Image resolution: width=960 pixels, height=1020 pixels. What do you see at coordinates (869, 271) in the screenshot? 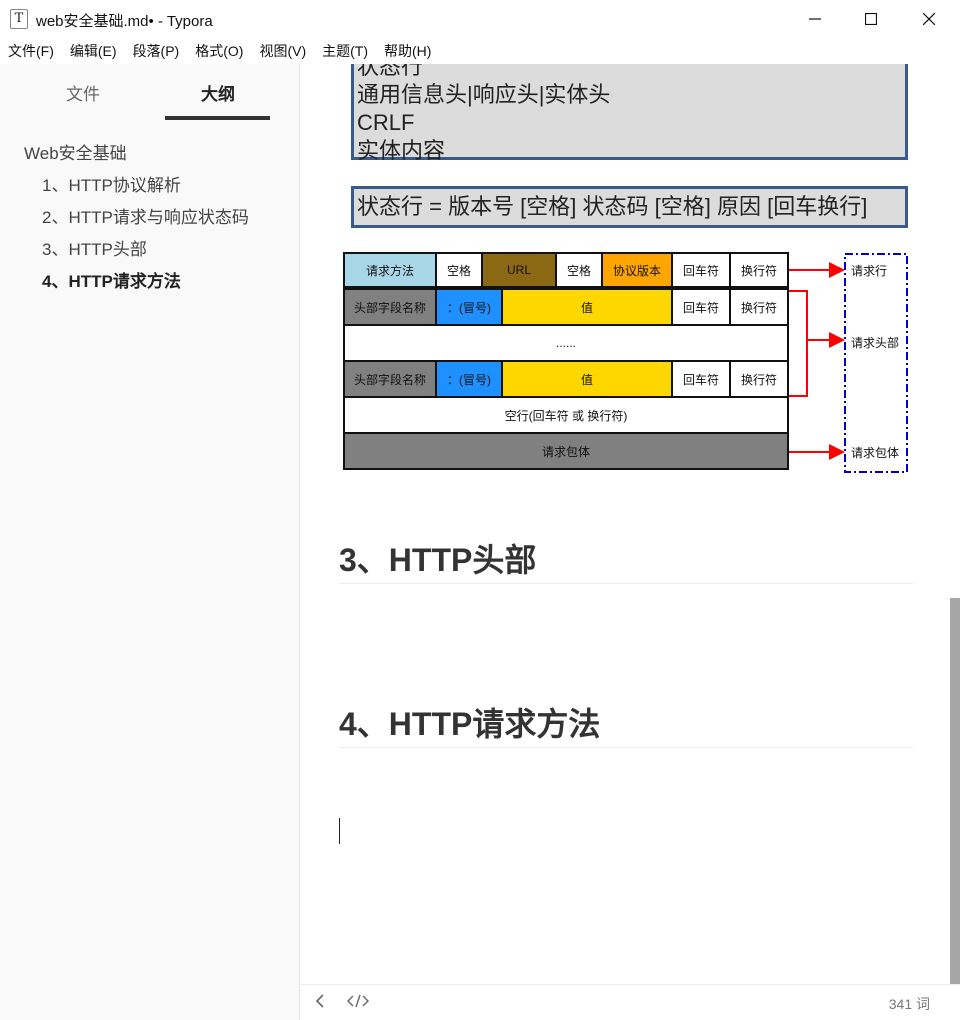
I see `label-request-line: 请求行` at bounding box center [869, 271].